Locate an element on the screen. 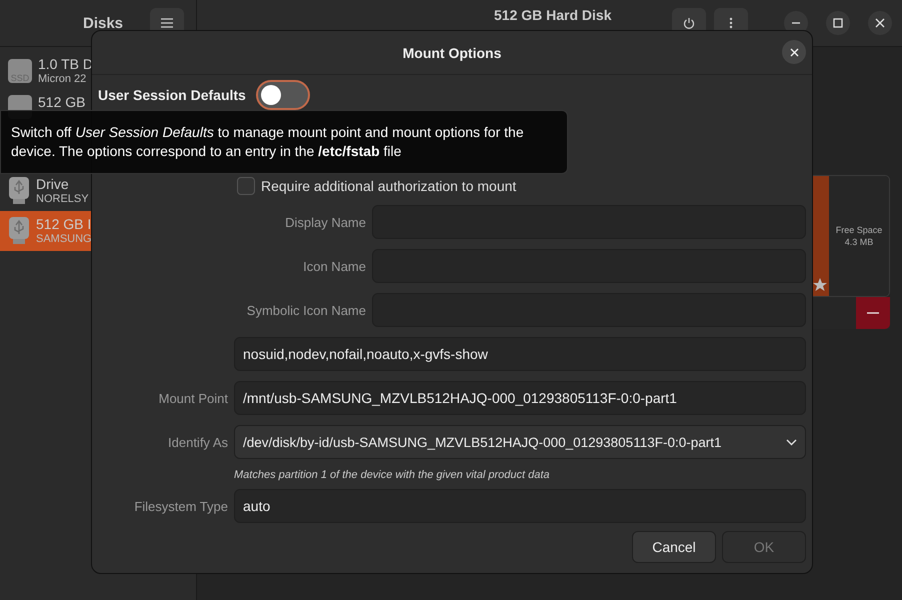  field-label: Mount Point is located at coordinates (193, 398).